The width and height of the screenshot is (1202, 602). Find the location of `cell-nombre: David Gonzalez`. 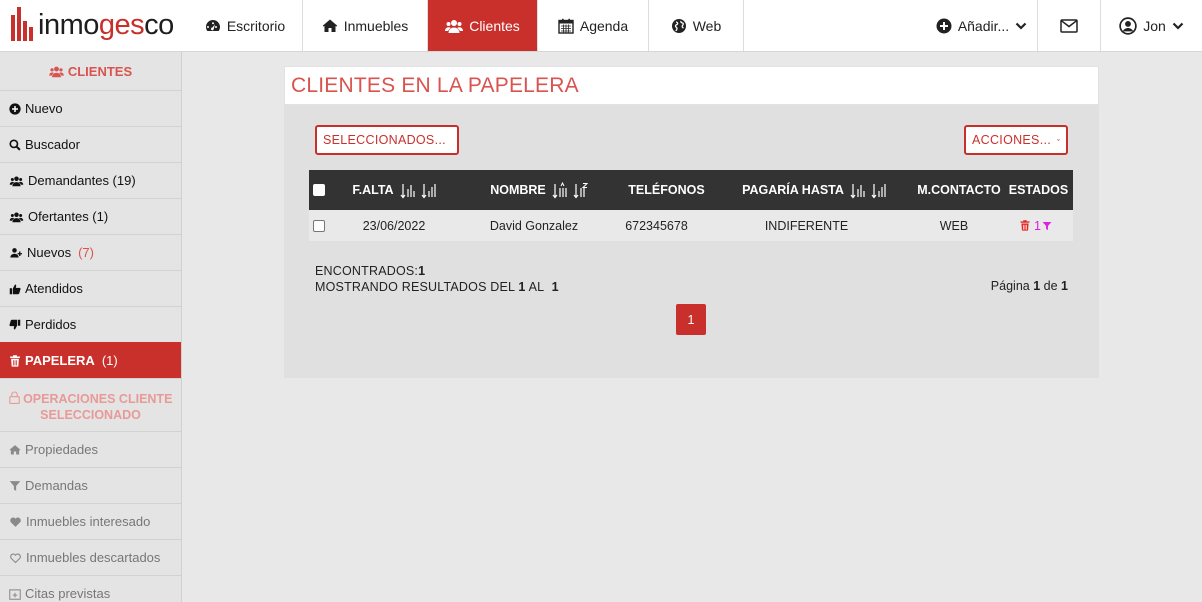

cell-nombre: David Gonzalez is located at coordinates (534, 225).